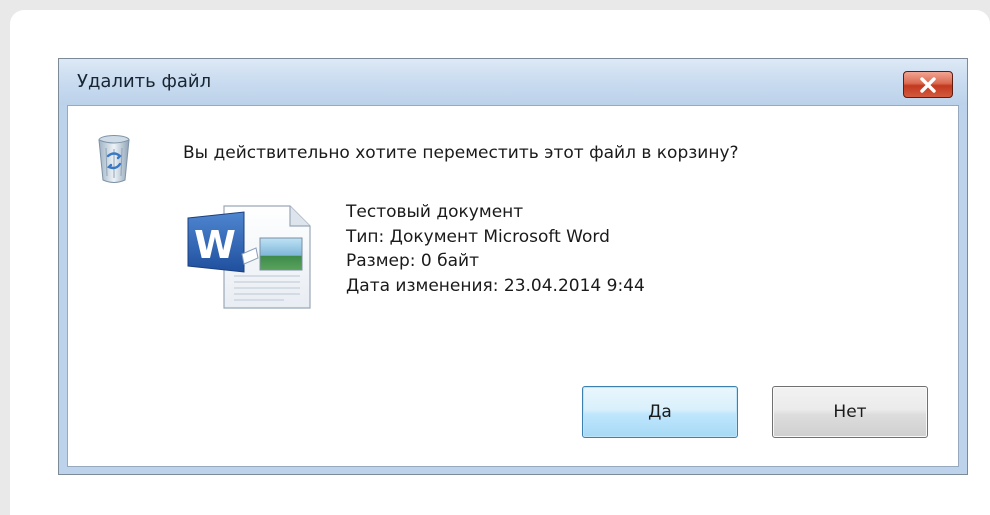 The height and width of the screenshot is (515, 990). Describe the element at coordinates (850, 412) in the screenshot. I see `no-button: Нет` at that location.